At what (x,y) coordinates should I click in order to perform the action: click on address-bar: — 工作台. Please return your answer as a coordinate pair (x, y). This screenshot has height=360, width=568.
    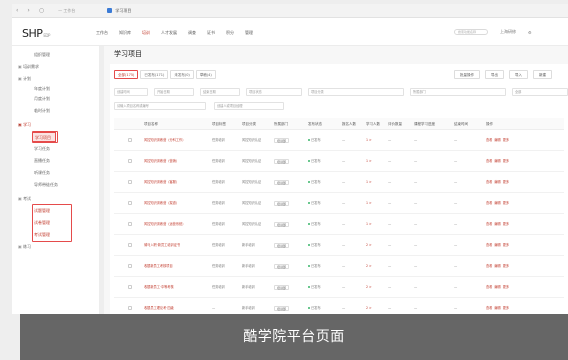
    Looking at the image, I should click on (66, 11).